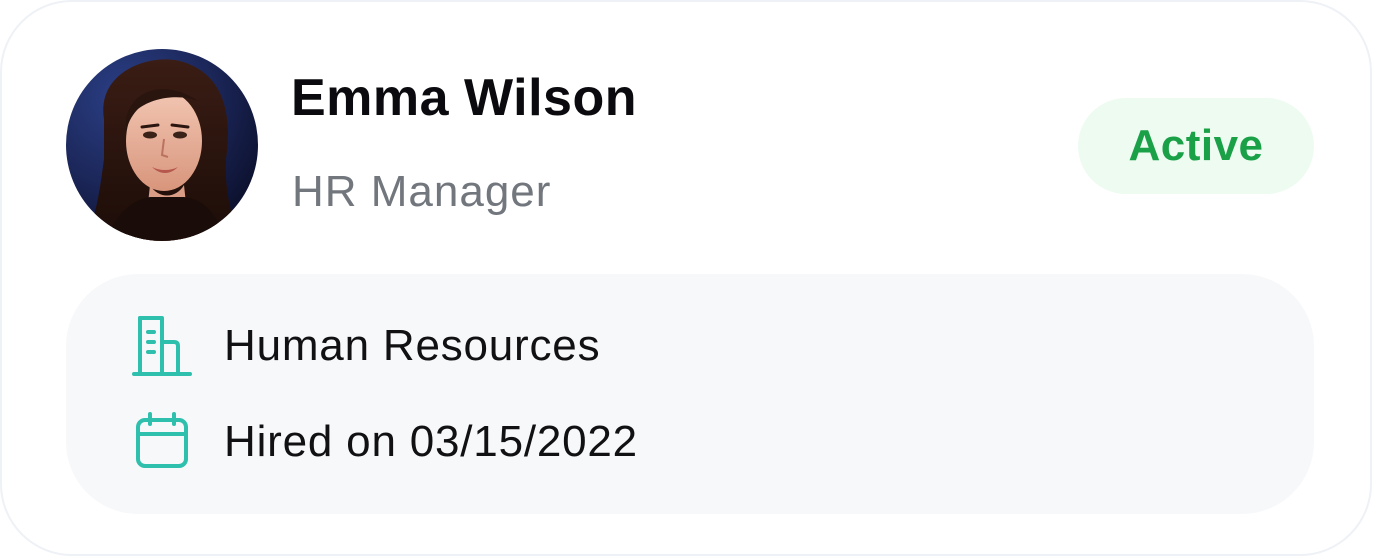  I want to click on hire-date-row: Hired on 03/15/2022, so click(384, 442).